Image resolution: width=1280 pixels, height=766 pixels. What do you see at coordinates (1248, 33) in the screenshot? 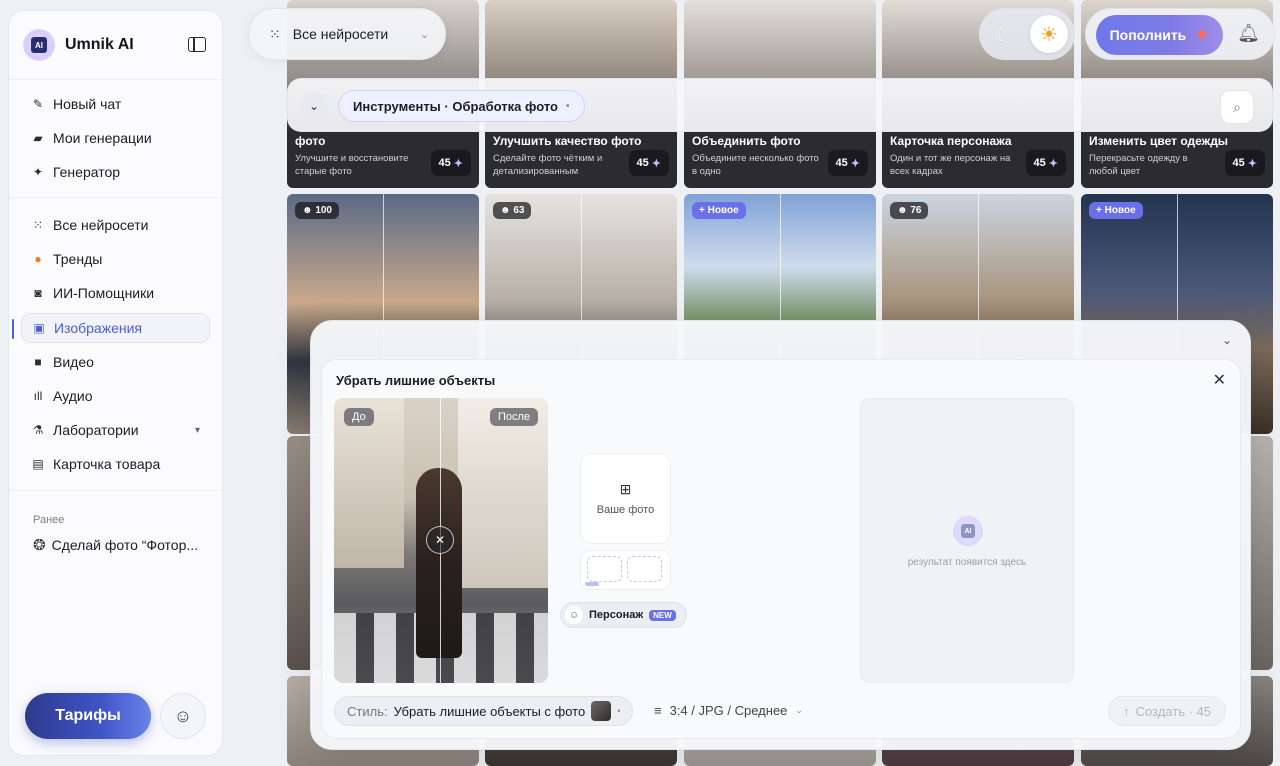
I see `bell-icon: 🔔︎` at bounding box center [1248, 33].